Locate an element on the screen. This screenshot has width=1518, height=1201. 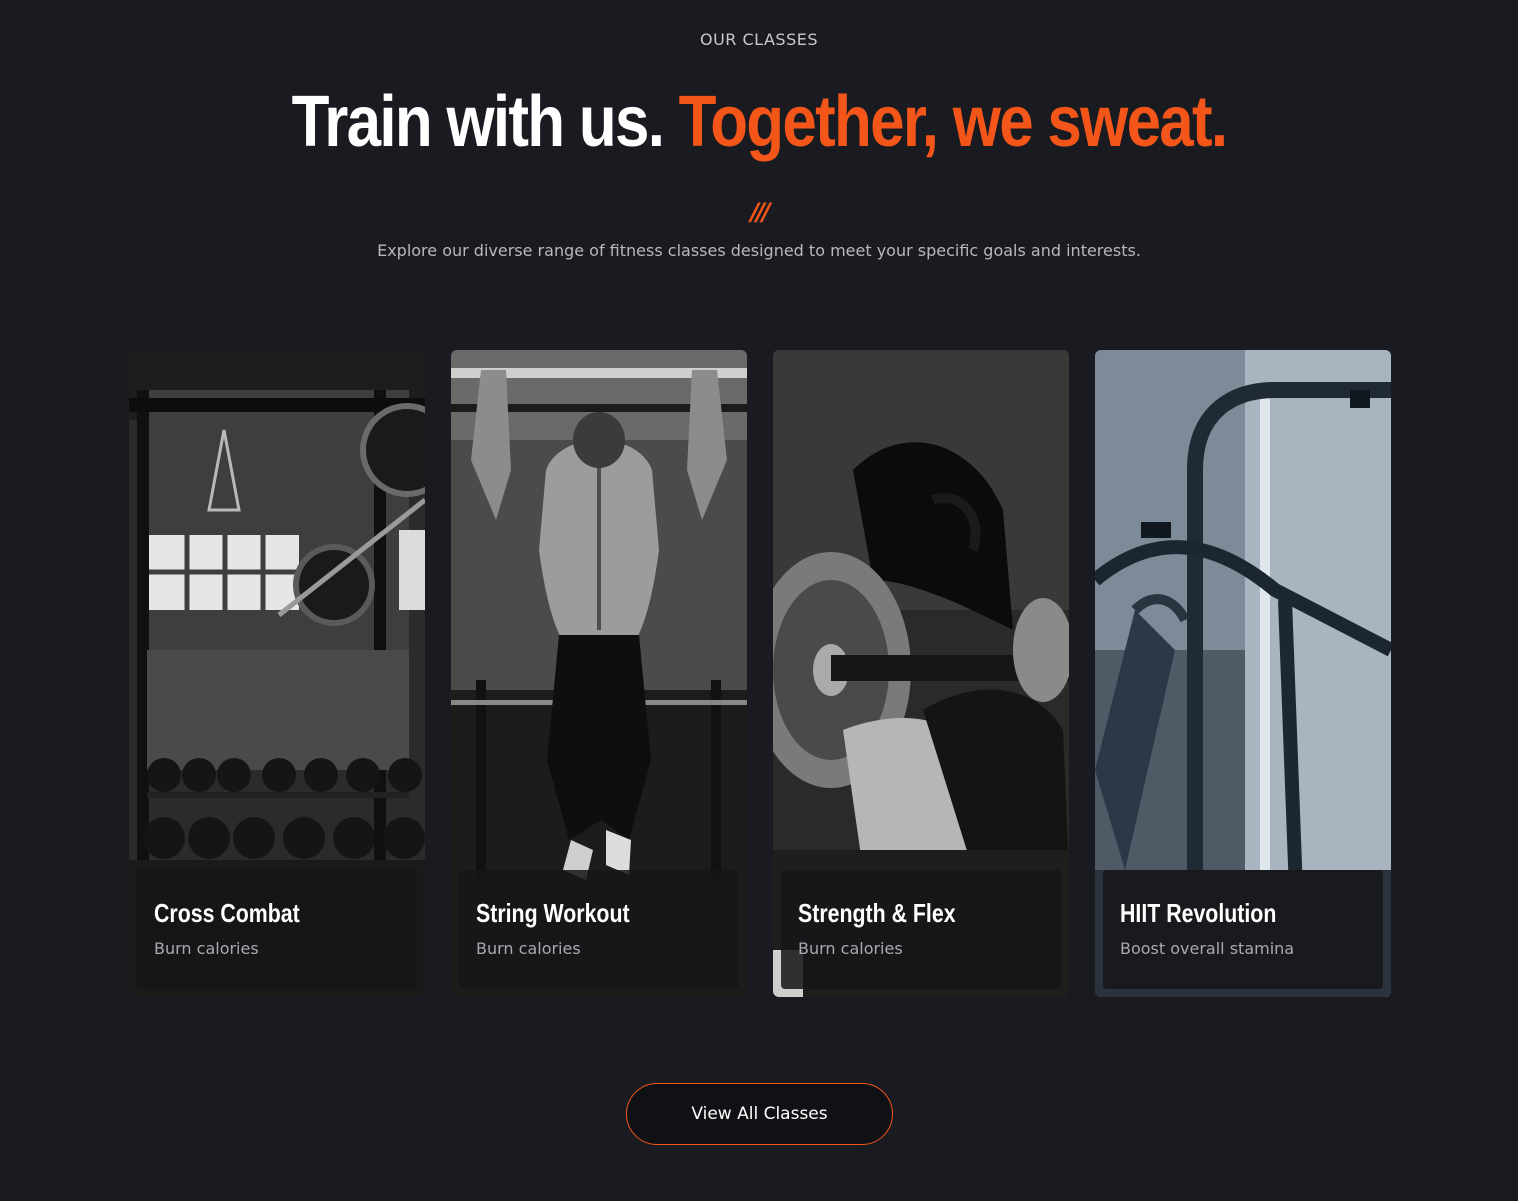
card-subtitle: Boost overall stamina is located at coordinates (1207, 948).